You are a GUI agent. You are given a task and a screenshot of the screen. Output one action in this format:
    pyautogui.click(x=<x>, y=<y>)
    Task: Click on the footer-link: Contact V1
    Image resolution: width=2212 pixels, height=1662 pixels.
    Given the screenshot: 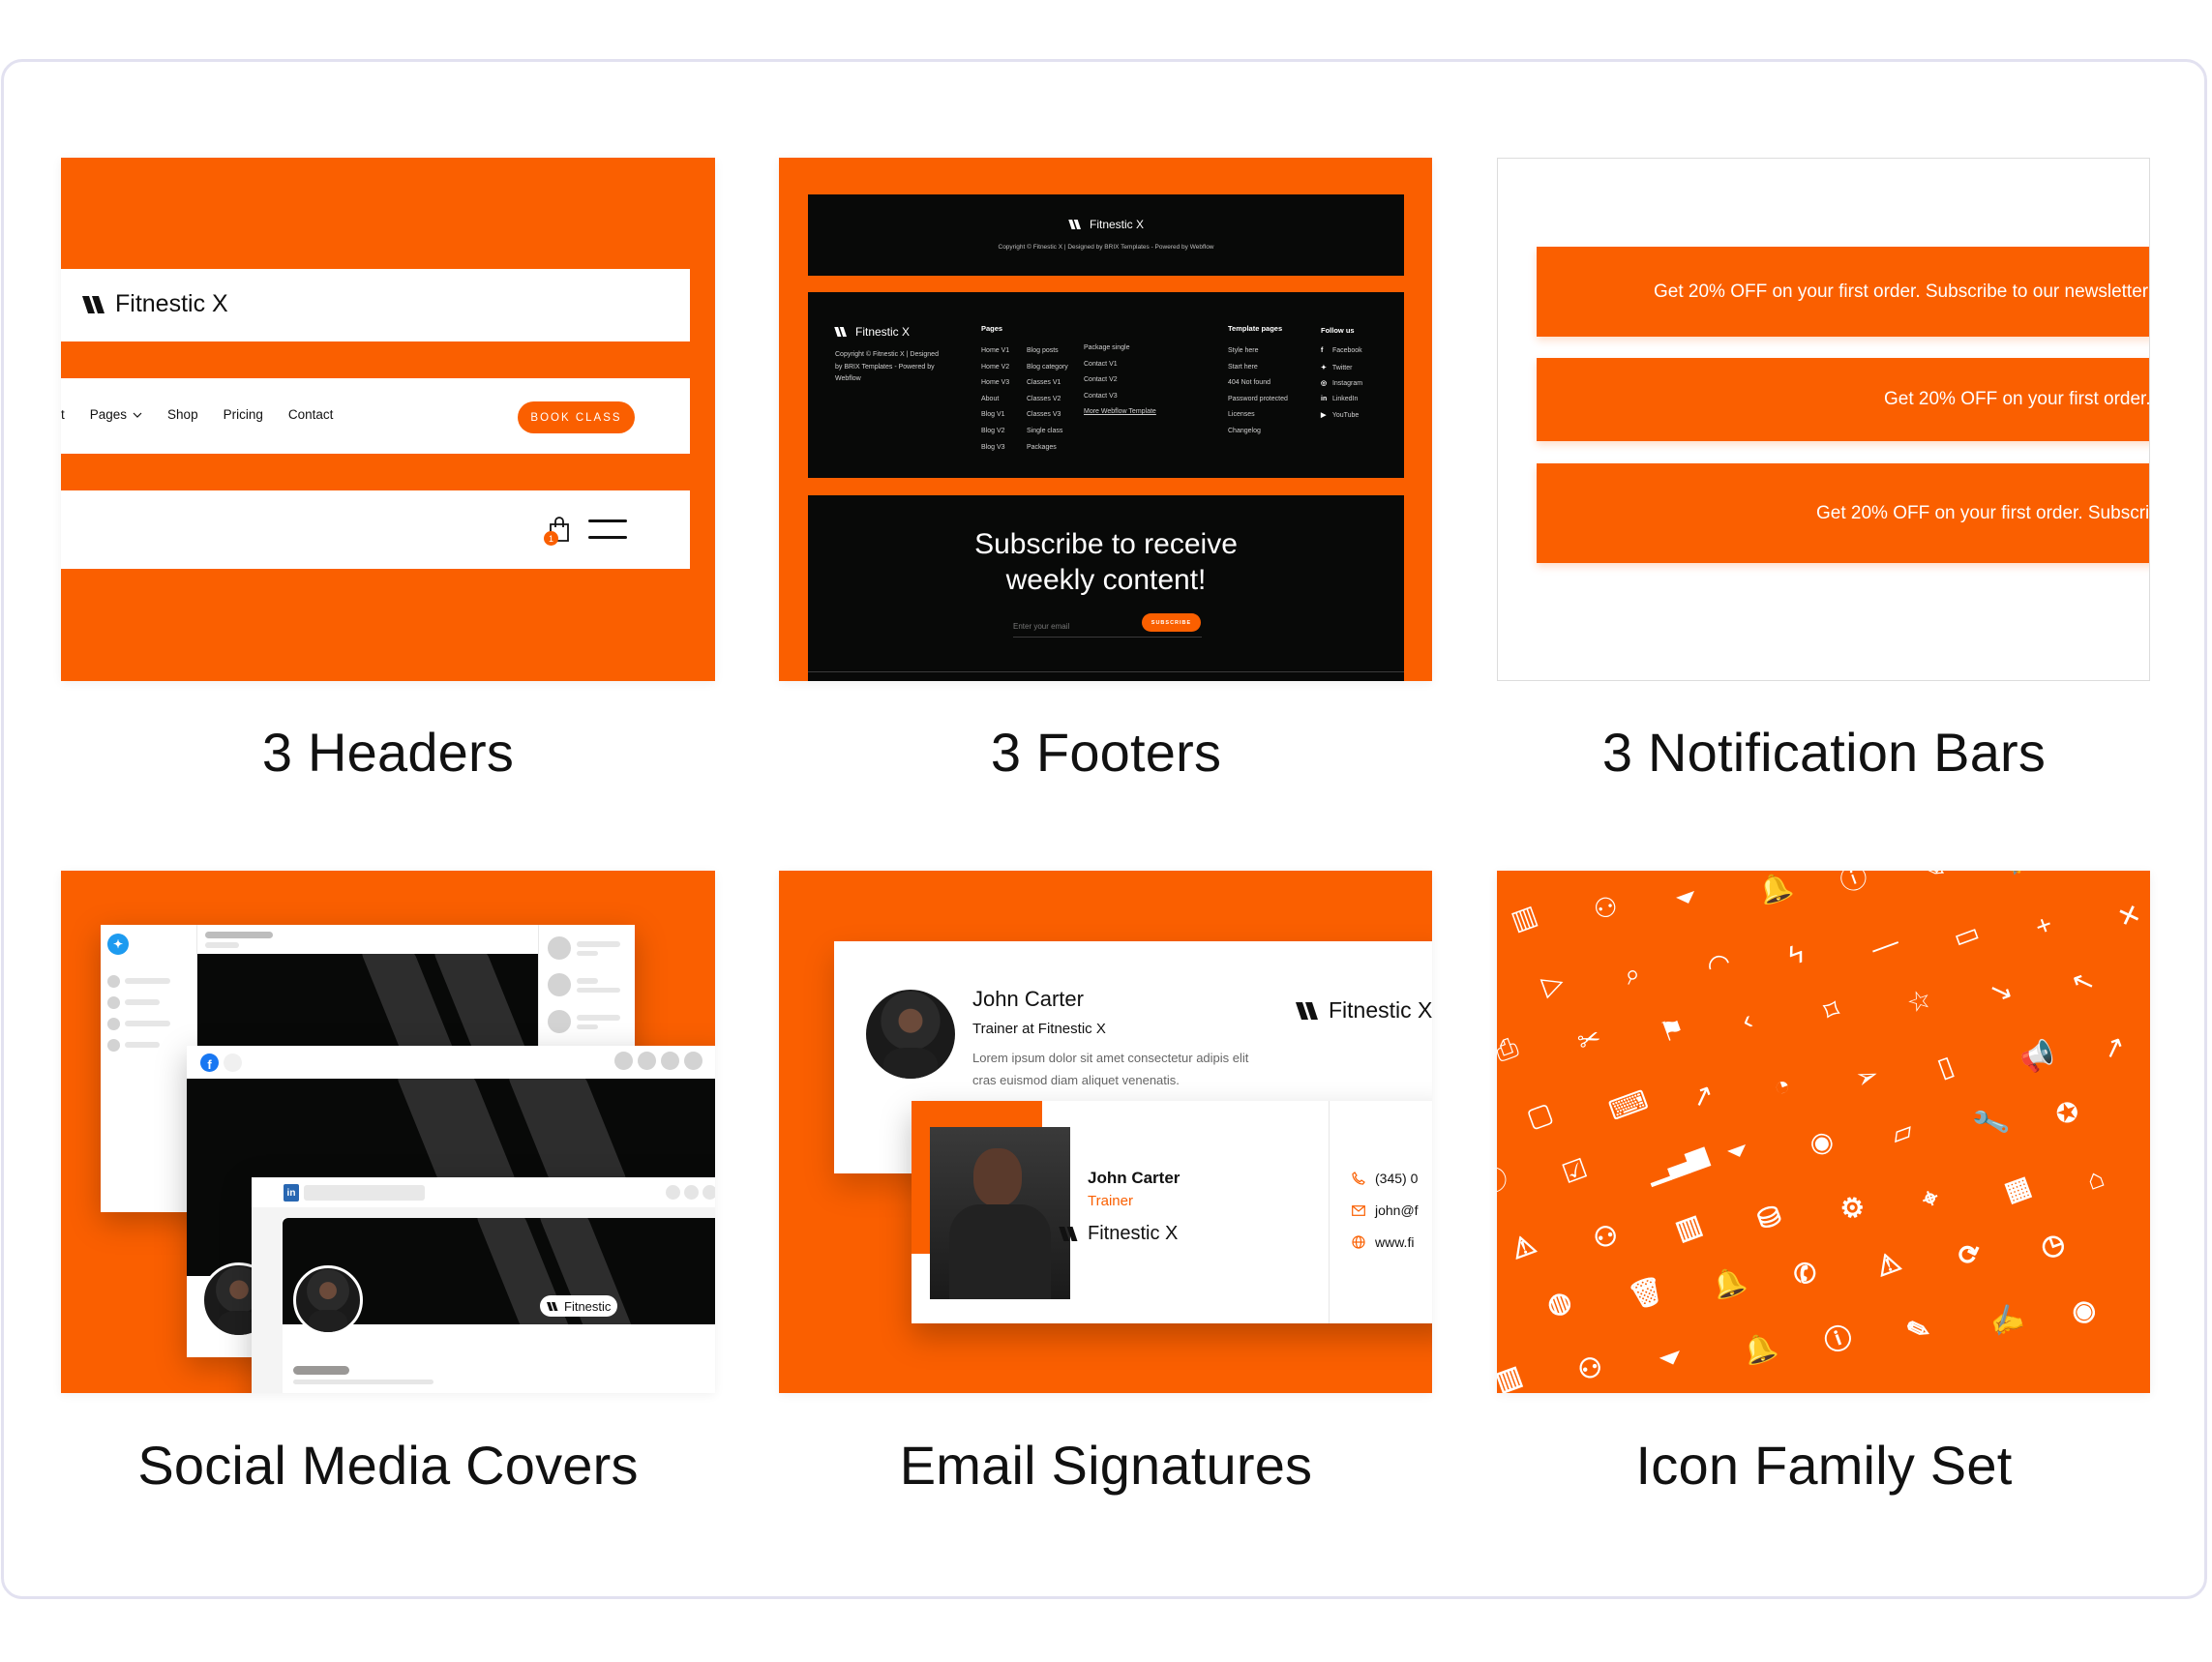 What is the action you would take?
    pyautogui.click(x=1101, y=365)
    